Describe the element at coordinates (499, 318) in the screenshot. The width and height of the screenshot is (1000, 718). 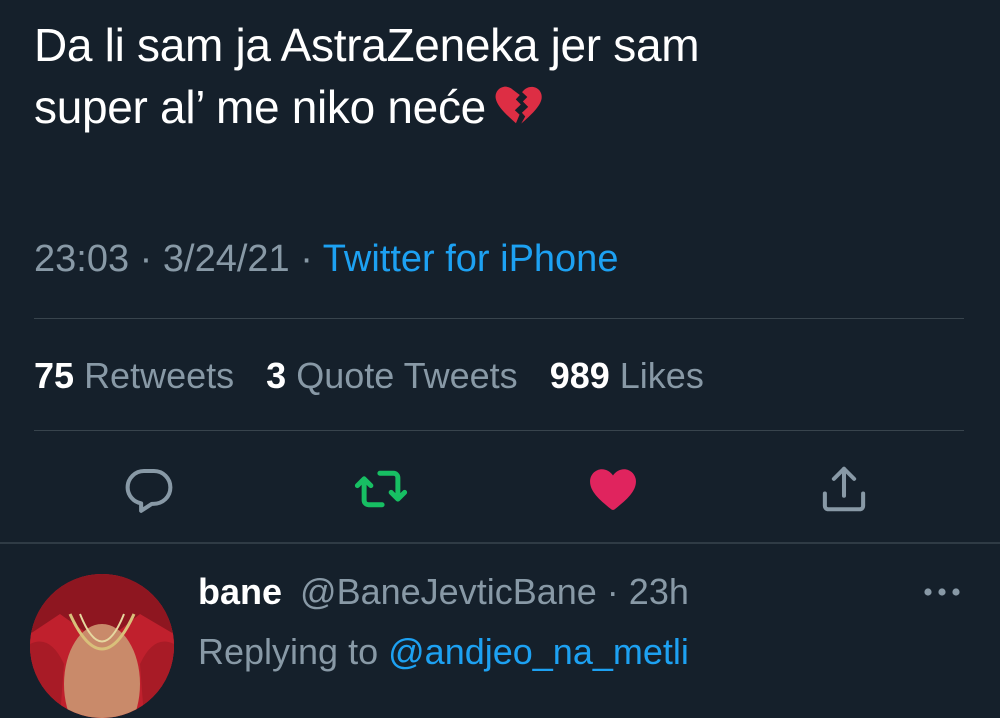
I see `divider-top` at that location.